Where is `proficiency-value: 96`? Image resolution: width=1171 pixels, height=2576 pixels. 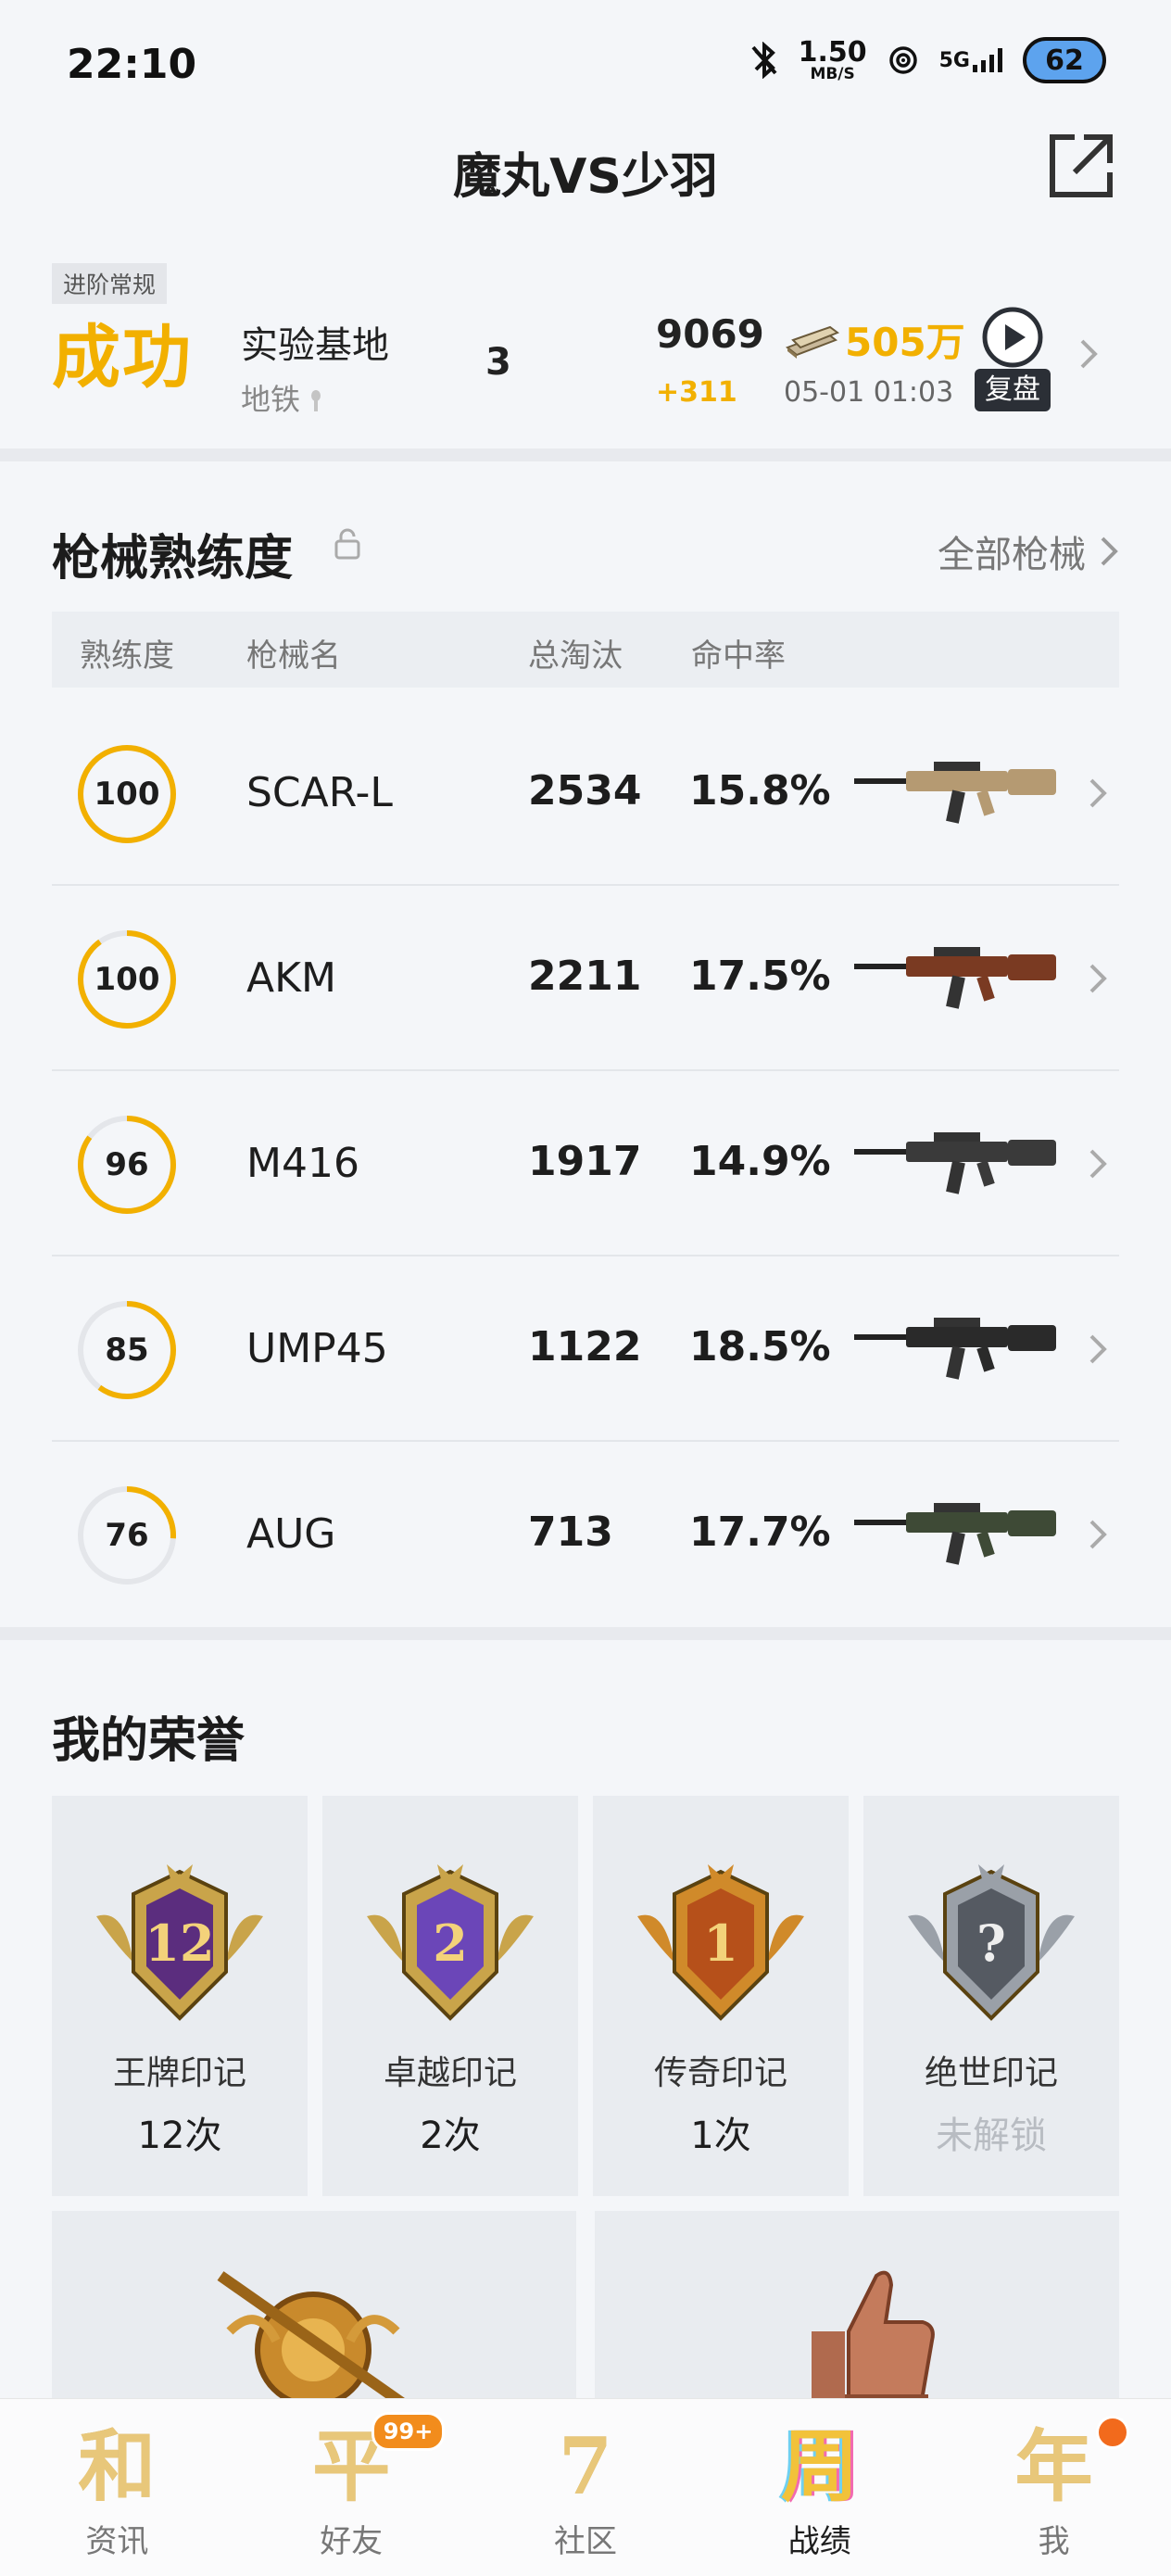 proficiency-value: 96 is located at coordinates (127, 1164).